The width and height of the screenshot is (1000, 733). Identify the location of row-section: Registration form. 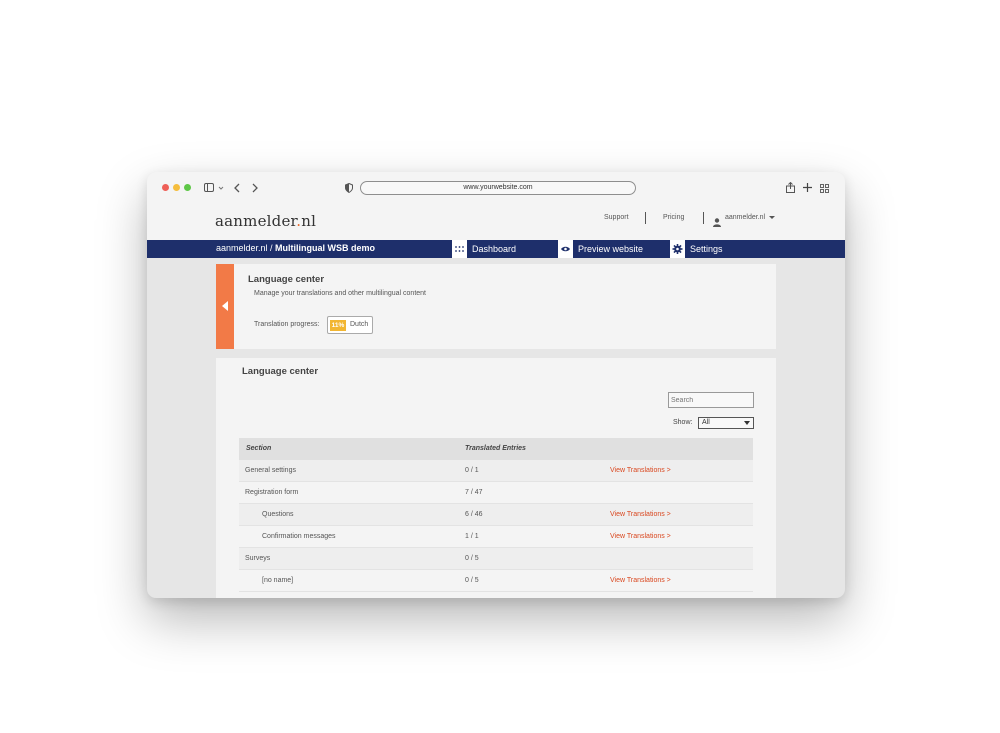
(272, 492).